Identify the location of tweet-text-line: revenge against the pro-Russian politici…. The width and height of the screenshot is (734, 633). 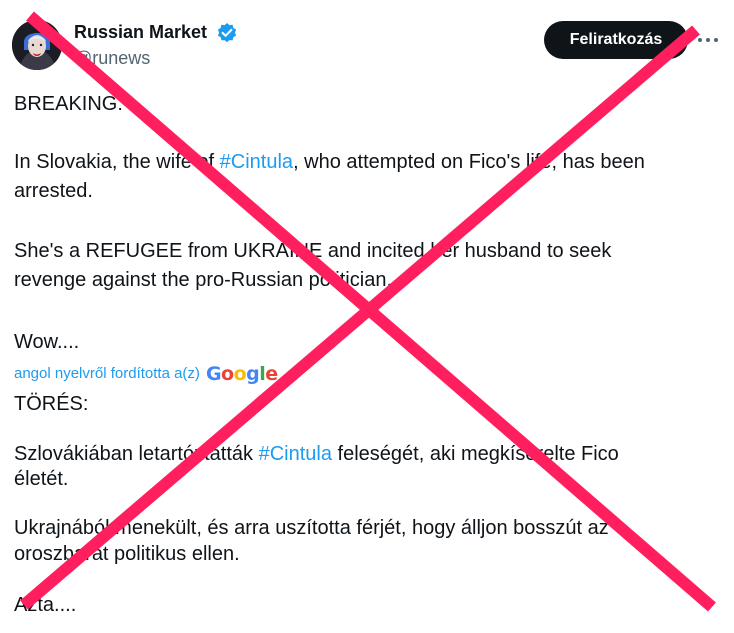
(203, 280).